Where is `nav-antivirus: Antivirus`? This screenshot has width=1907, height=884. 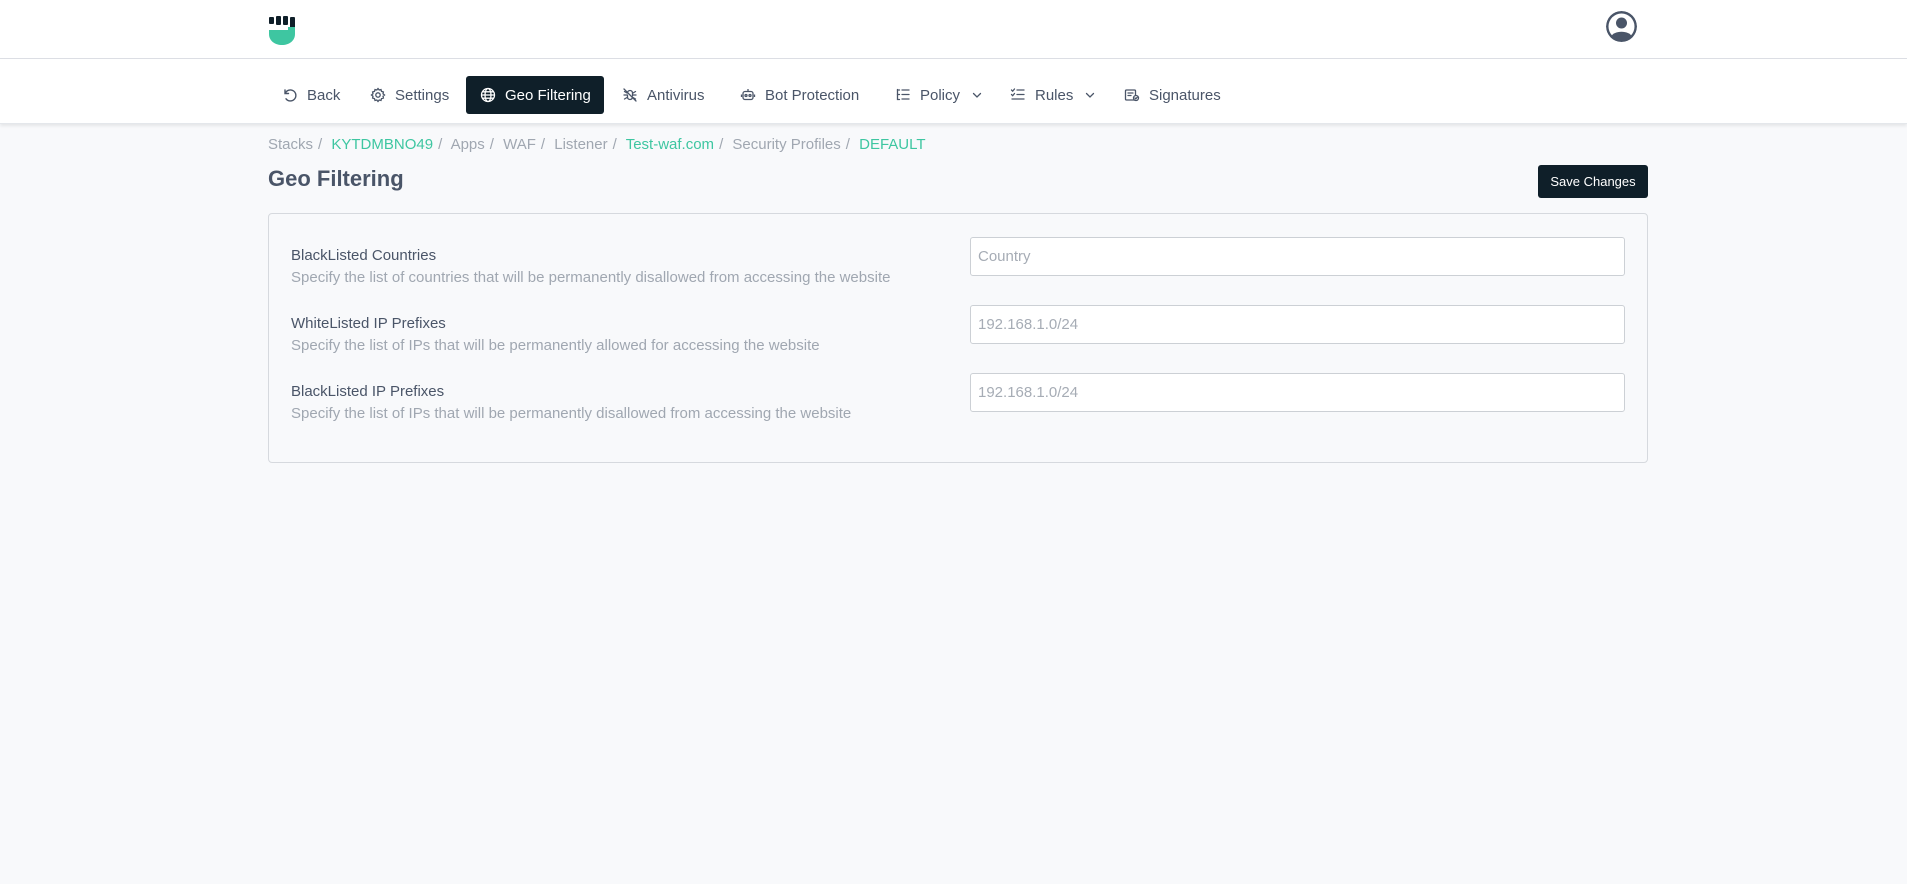 nav-antivirus: Antivirus is located at coordinates (663, 95).